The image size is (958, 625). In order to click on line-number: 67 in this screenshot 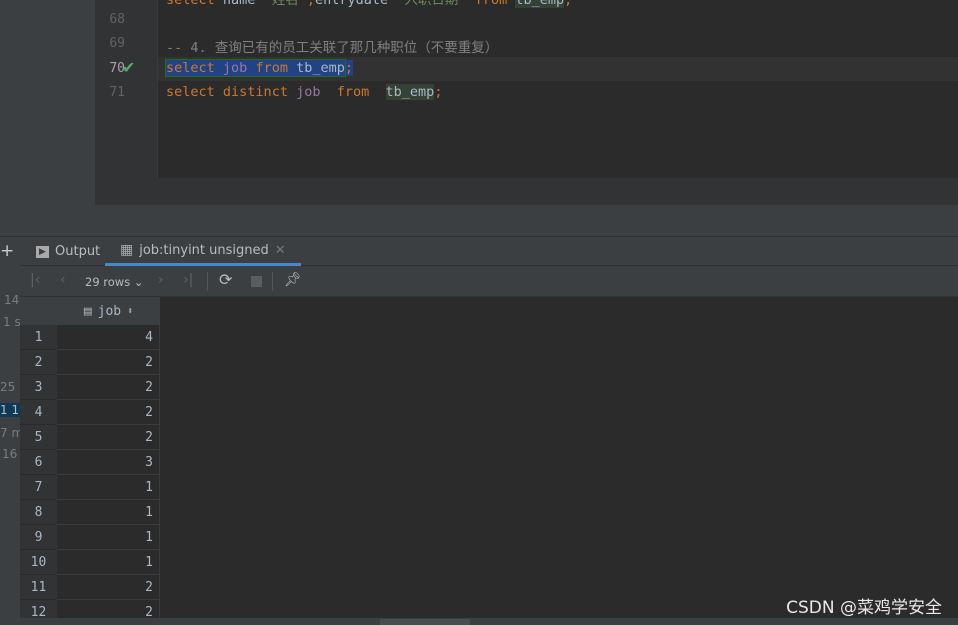, I will do `click(110, 1)`.